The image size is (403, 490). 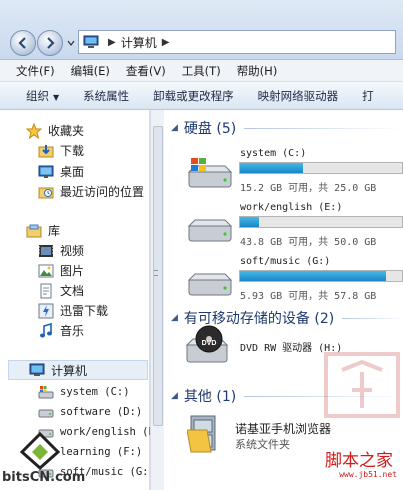 I want to click on nav-drive-d: software (D:), so click(x=90, y=412).